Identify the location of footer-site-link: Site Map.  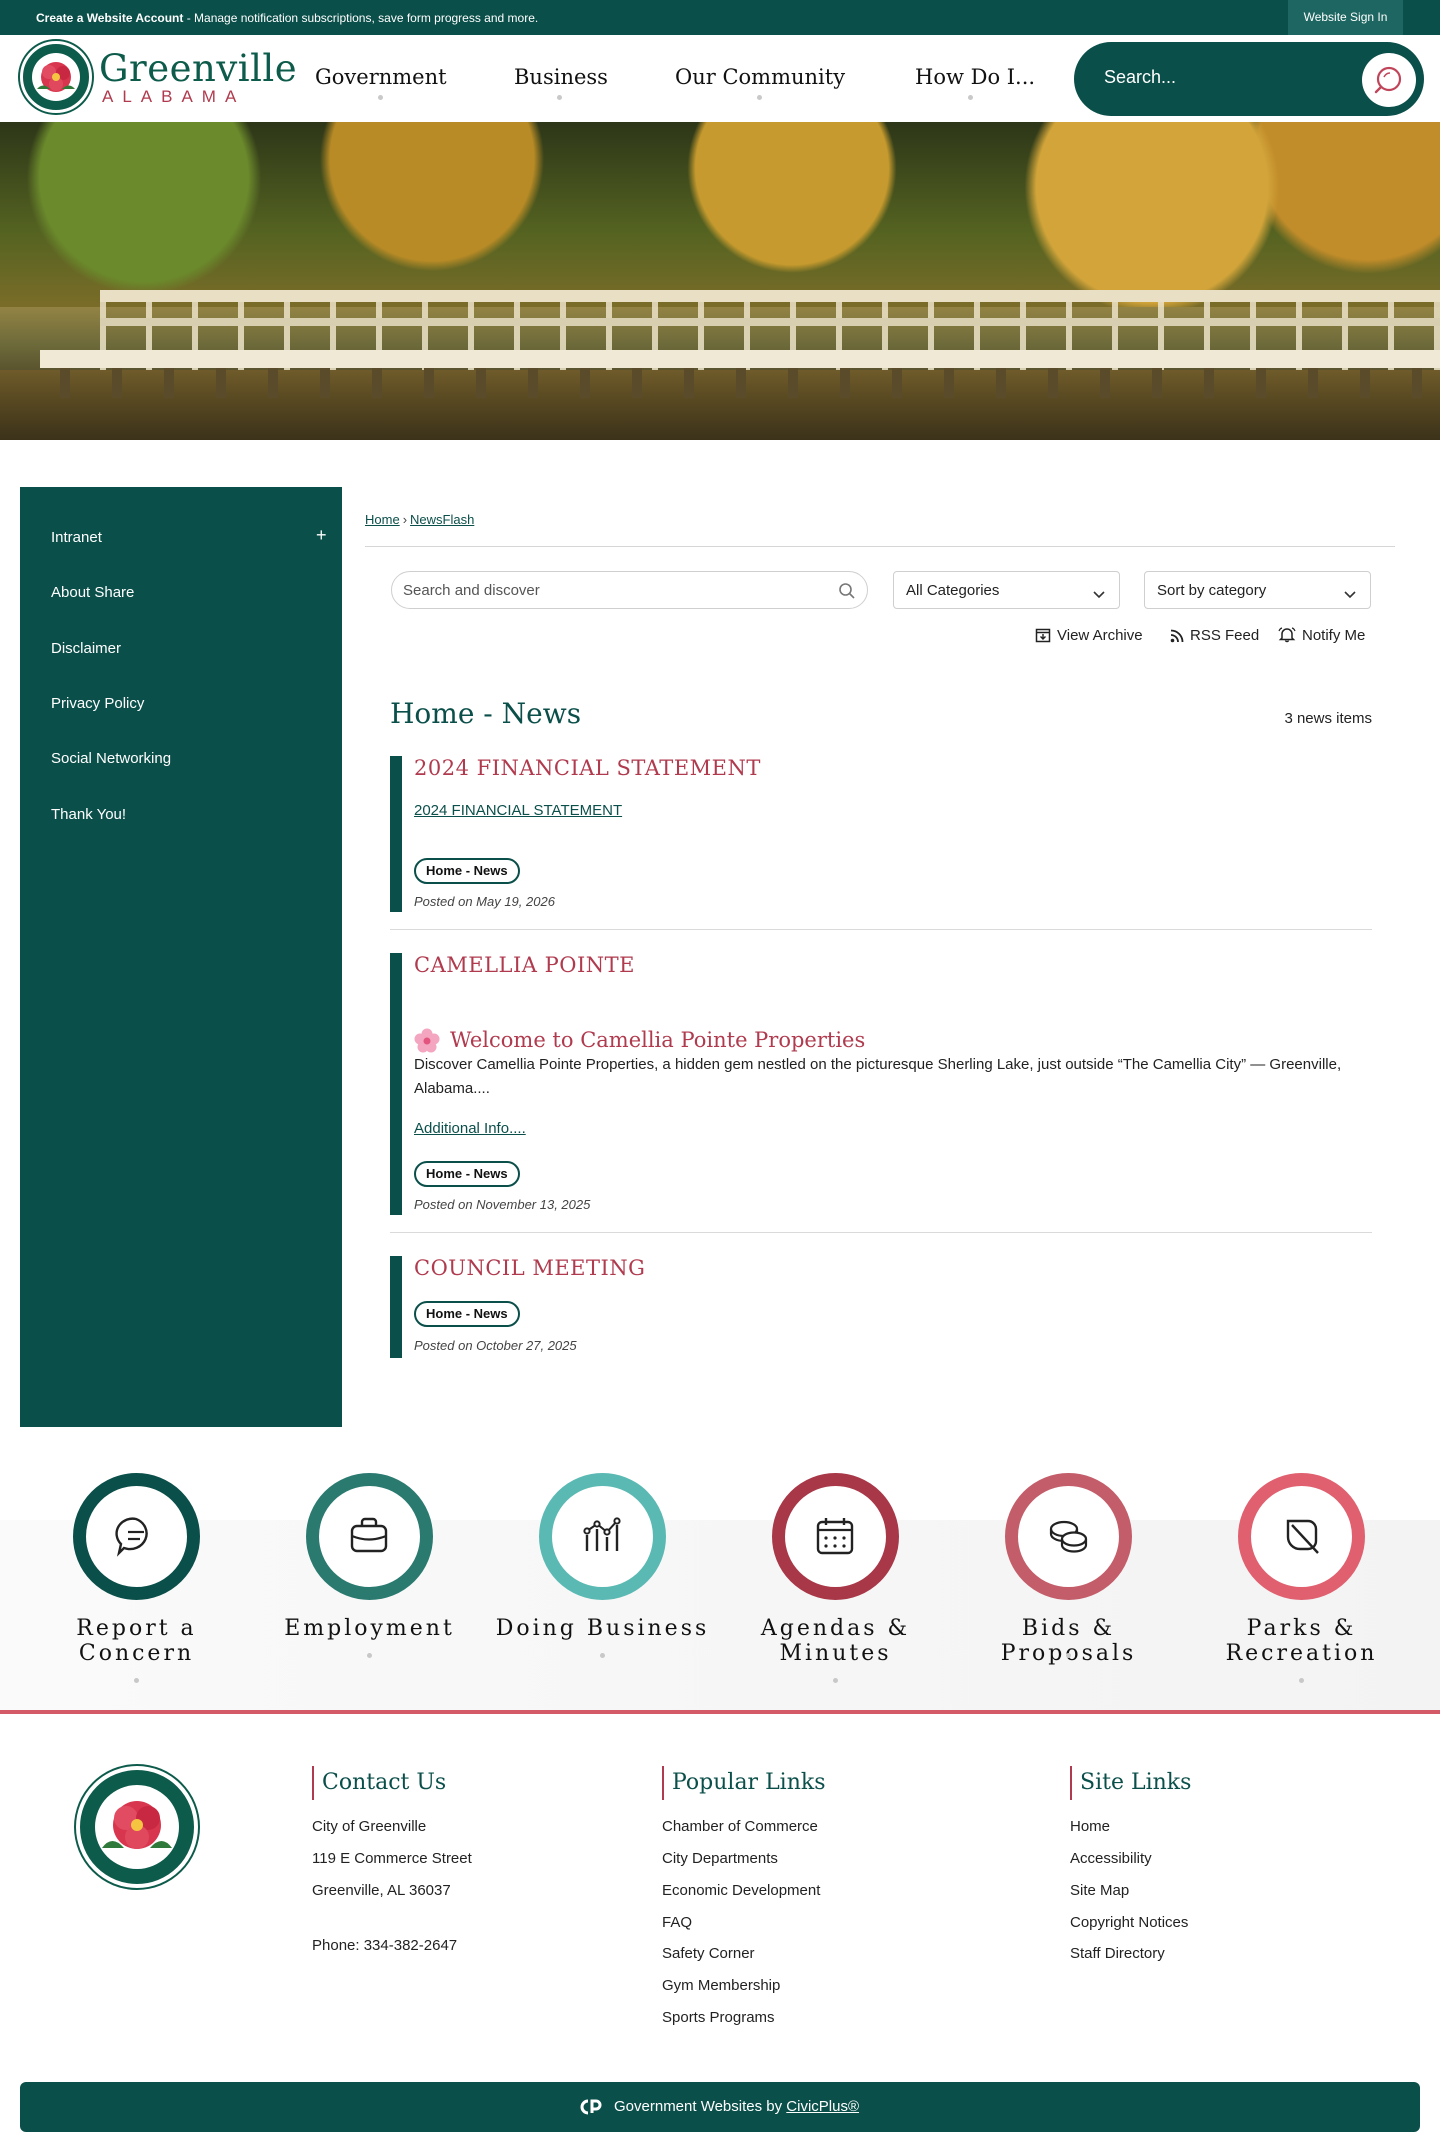
(1099, 1890).